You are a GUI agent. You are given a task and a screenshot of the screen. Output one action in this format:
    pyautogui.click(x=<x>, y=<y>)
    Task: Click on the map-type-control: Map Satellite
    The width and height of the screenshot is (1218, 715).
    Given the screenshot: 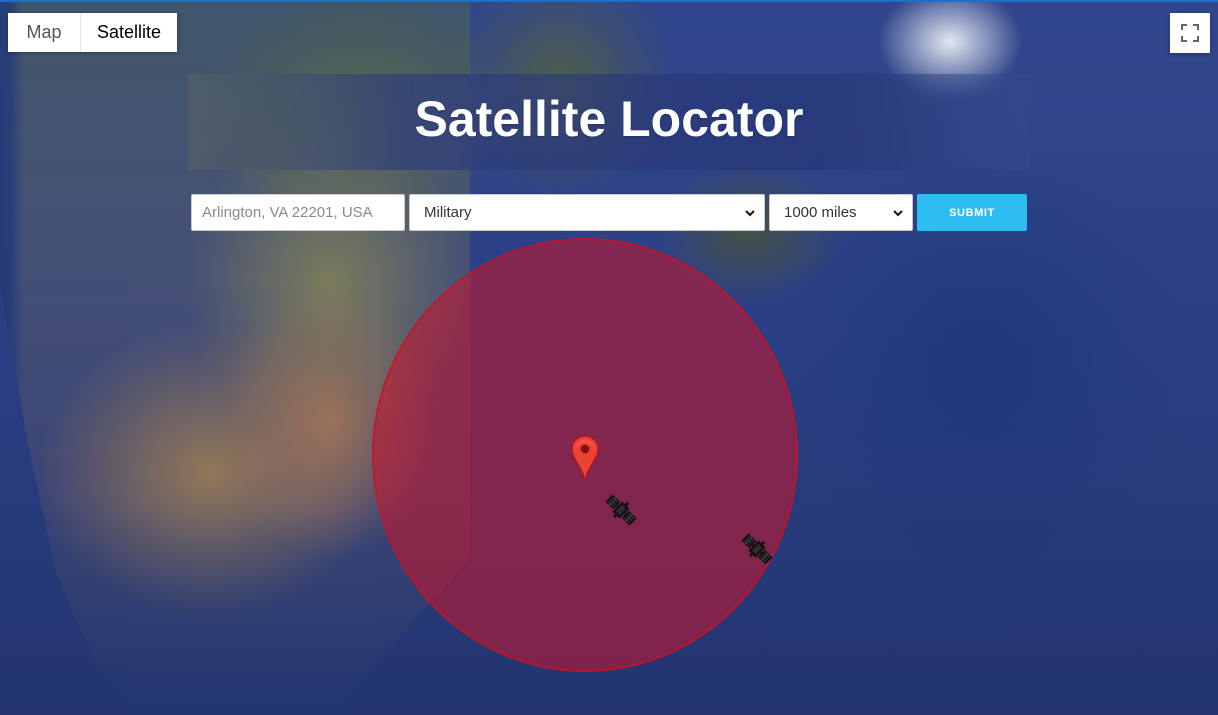 What is the action you would take?
    pyautogui.click(x=93, y=32)
    